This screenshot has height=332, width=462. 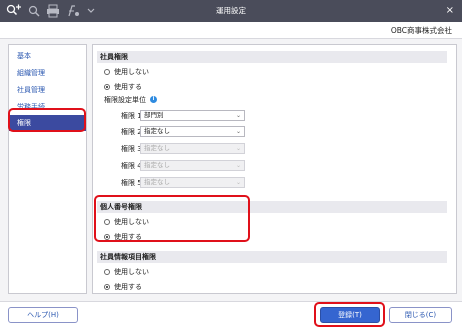 What do you see at coordinates (131, 149) in the screenshot?
I see `permission-3-label: 権限 3` at bounding box center [131, 149].